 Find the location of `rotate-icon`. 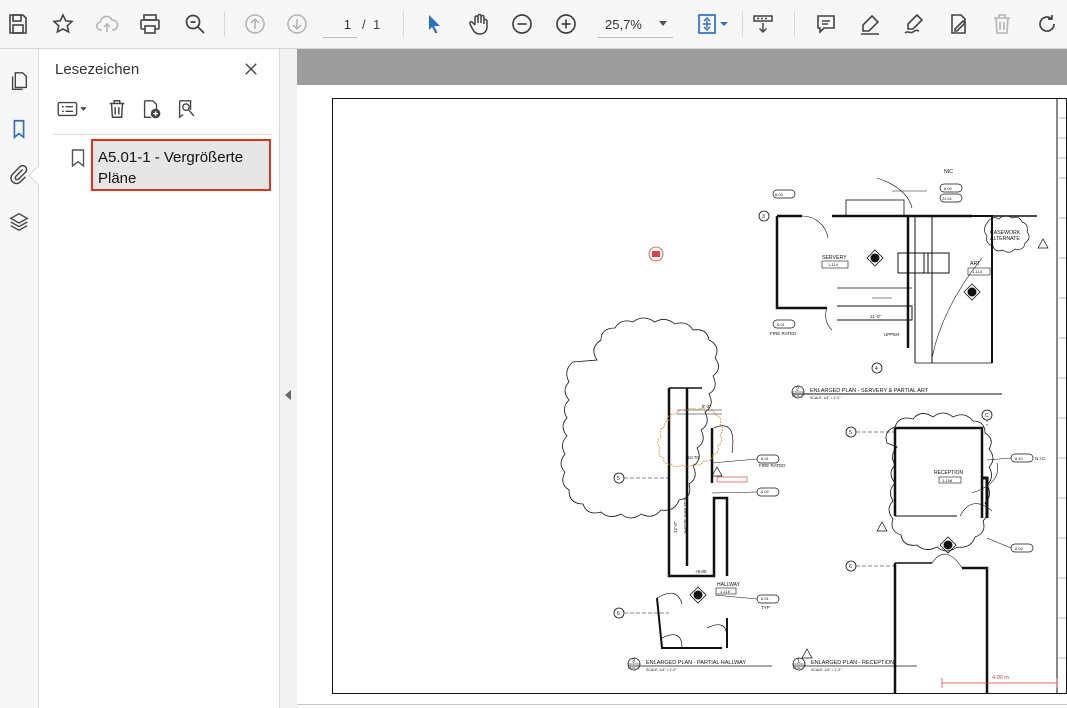

rotate-icon is located at coordinates (1047, 24).